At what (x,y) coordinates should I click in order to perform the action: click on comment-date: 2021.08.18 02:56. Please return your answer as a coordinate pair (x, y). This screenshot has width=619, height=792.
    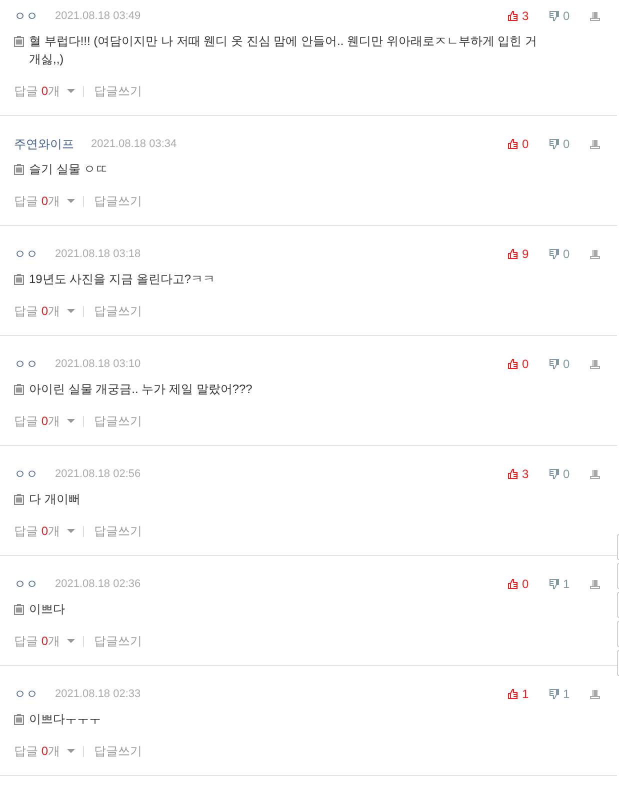
    Looking at the image, I should click on (98, 474).